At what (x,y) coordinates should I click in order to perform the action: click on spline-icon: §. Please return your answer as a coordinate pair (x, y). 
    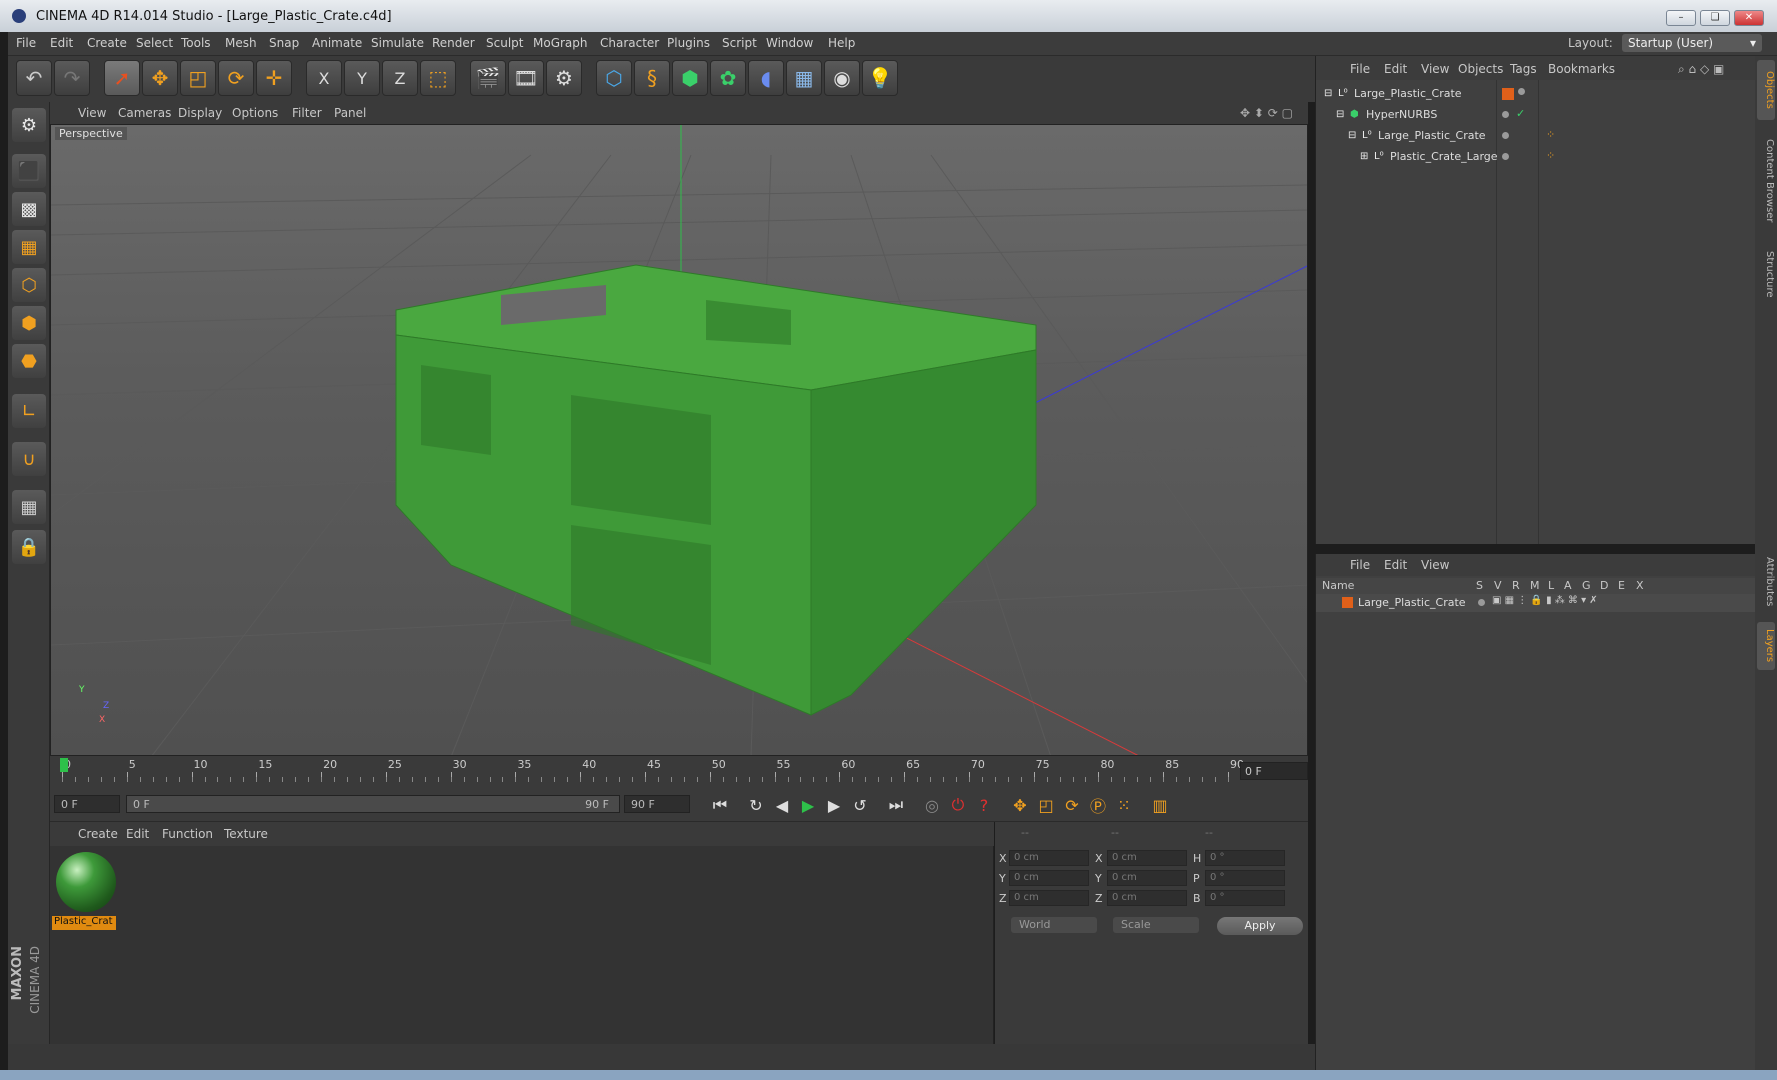
    Looking at the image, I should click on (652, 78).